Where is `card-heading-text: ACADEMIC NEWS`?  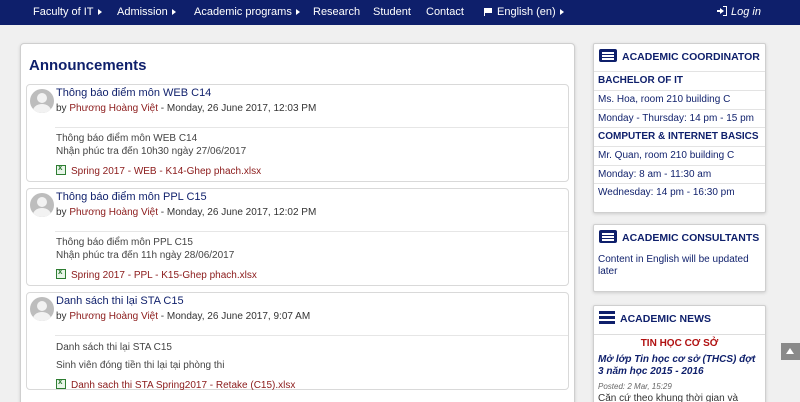
card-heading-text: ACADEMIC NEWS is located at coordinates (665, 319).